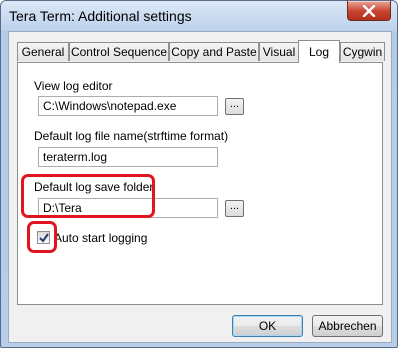 The width and height of the screenshot is (398, 348). What do you see at coordinates (279, 51) in the screenshot?
I see `tab-visual: Visual` at bounding box center [279, 51].